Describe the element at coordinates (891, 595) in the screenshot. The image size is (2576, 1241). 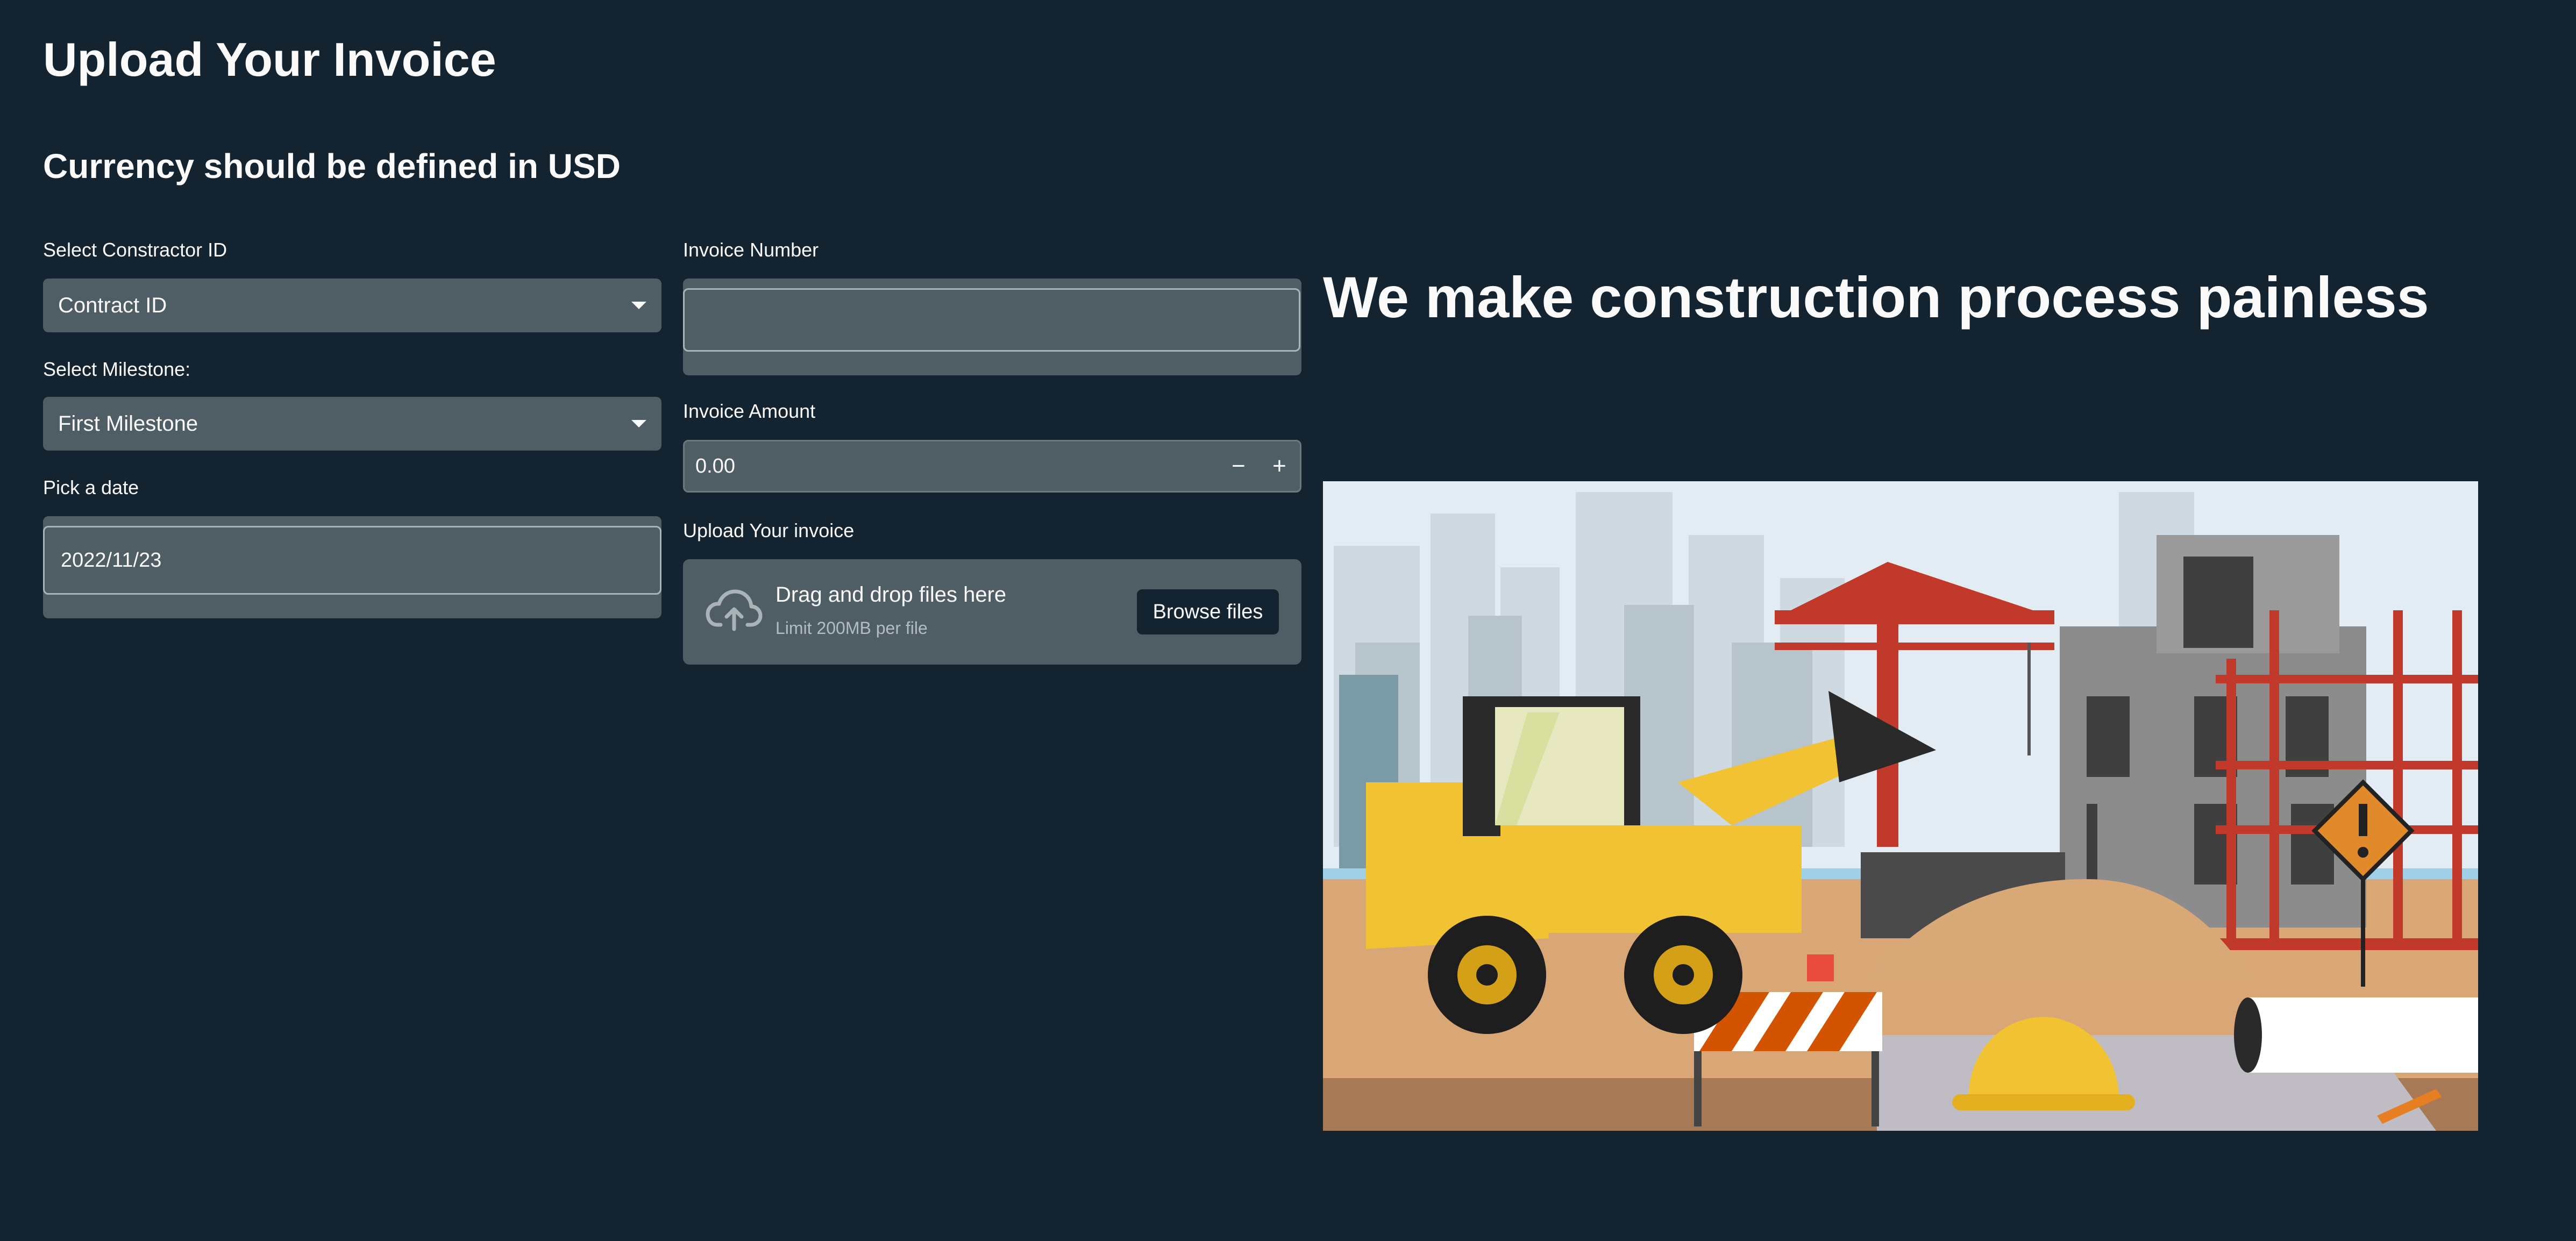
I see `drag-drop-text: Drag and drop files here` at that location.